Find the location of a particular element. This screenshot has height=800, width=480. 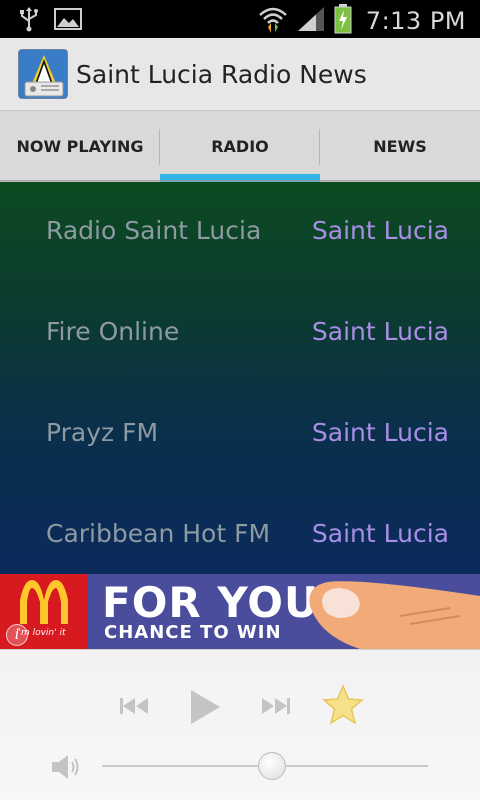

tab-now-playing: NOW PLAYING is located at coordinates (80, 146).